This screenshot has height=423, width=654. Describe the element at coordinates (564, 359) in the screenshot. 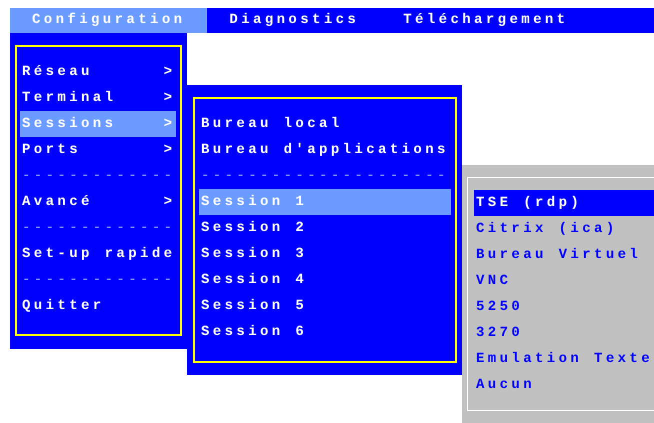

I see `menu-item: Emulation Texte` at that location.